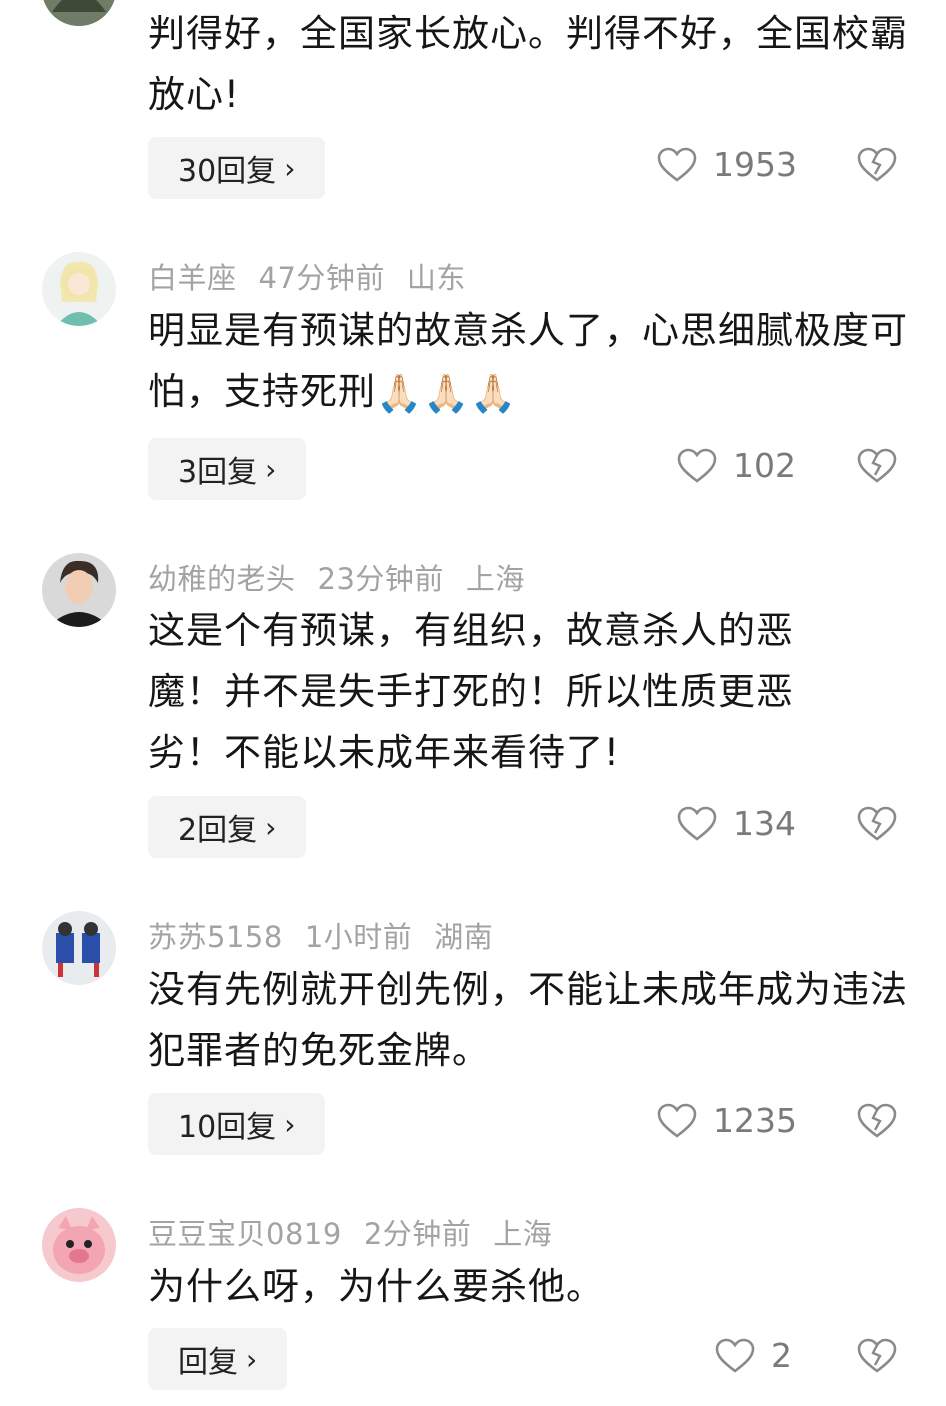 The width and height of the screenshot is (946, 1406). I want to click on like-count: 2, so click(781, 1355).